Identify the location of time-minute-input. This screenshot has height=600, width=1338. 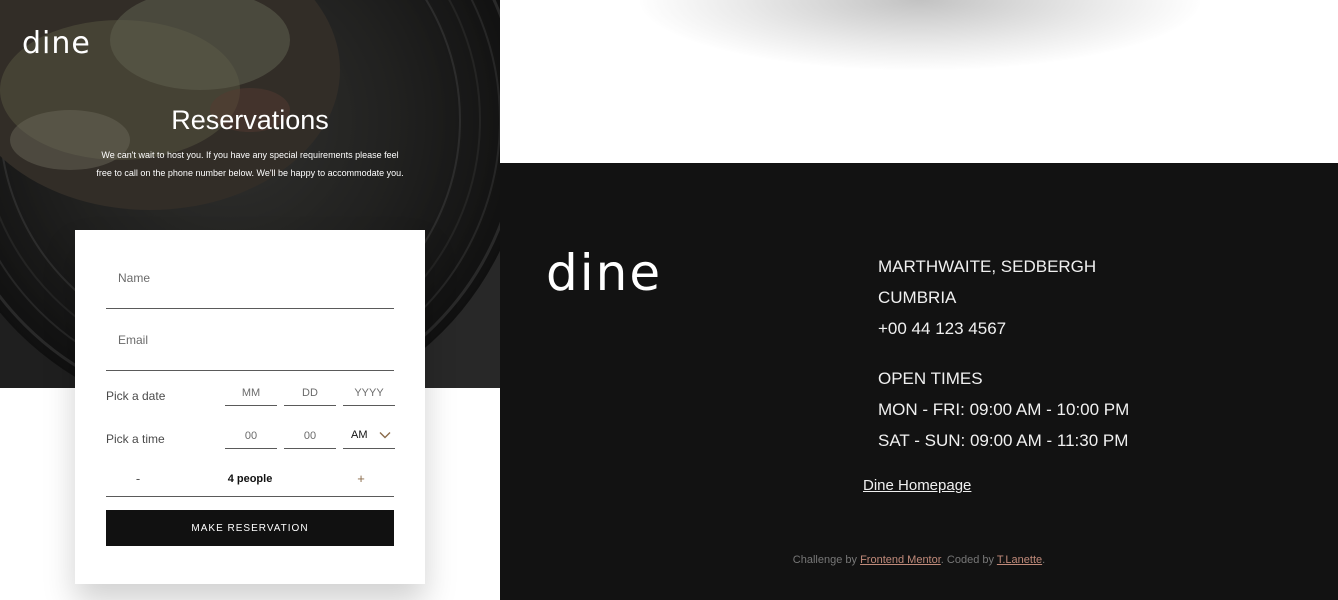
(310, 436).